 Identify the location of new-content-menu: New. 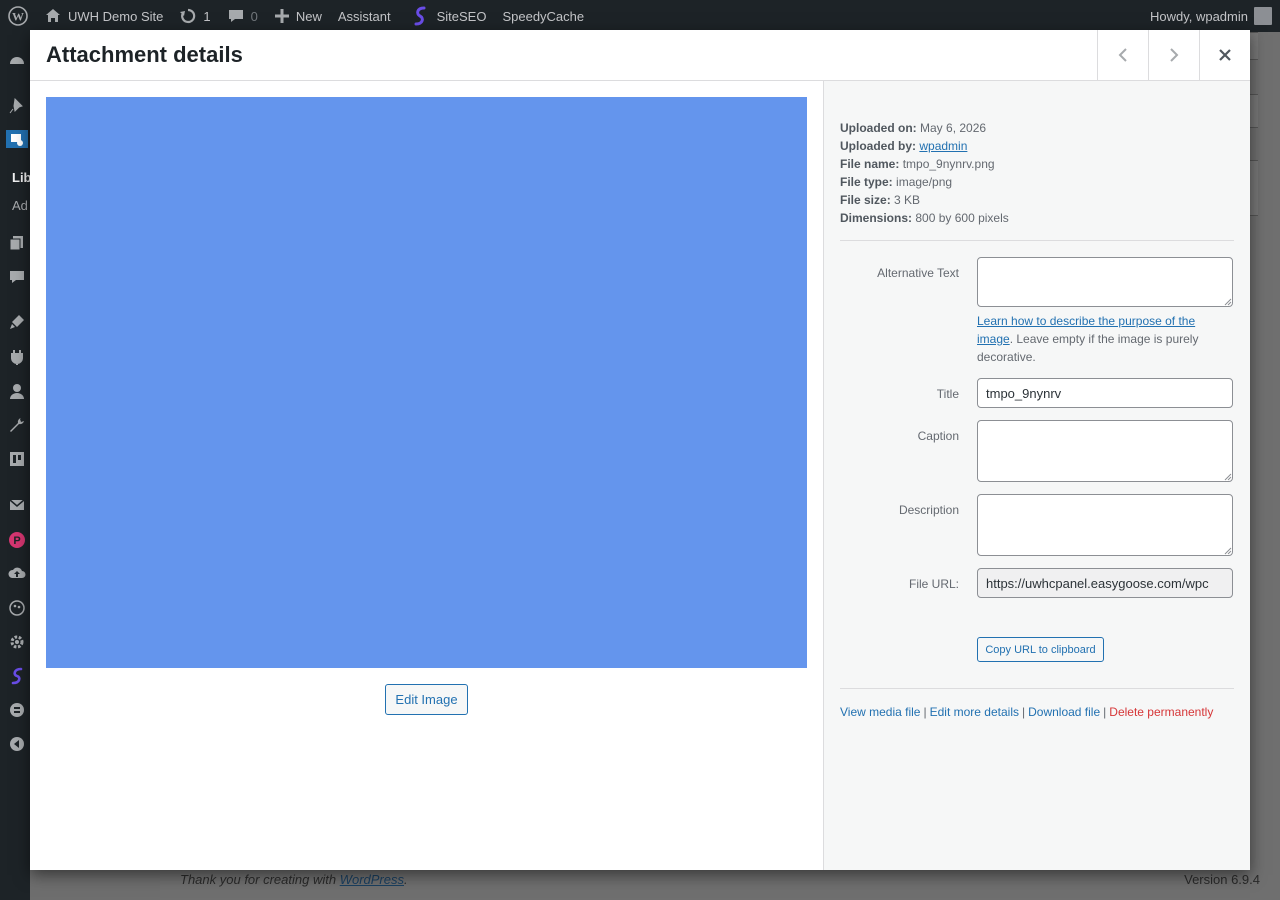
(298, 16).